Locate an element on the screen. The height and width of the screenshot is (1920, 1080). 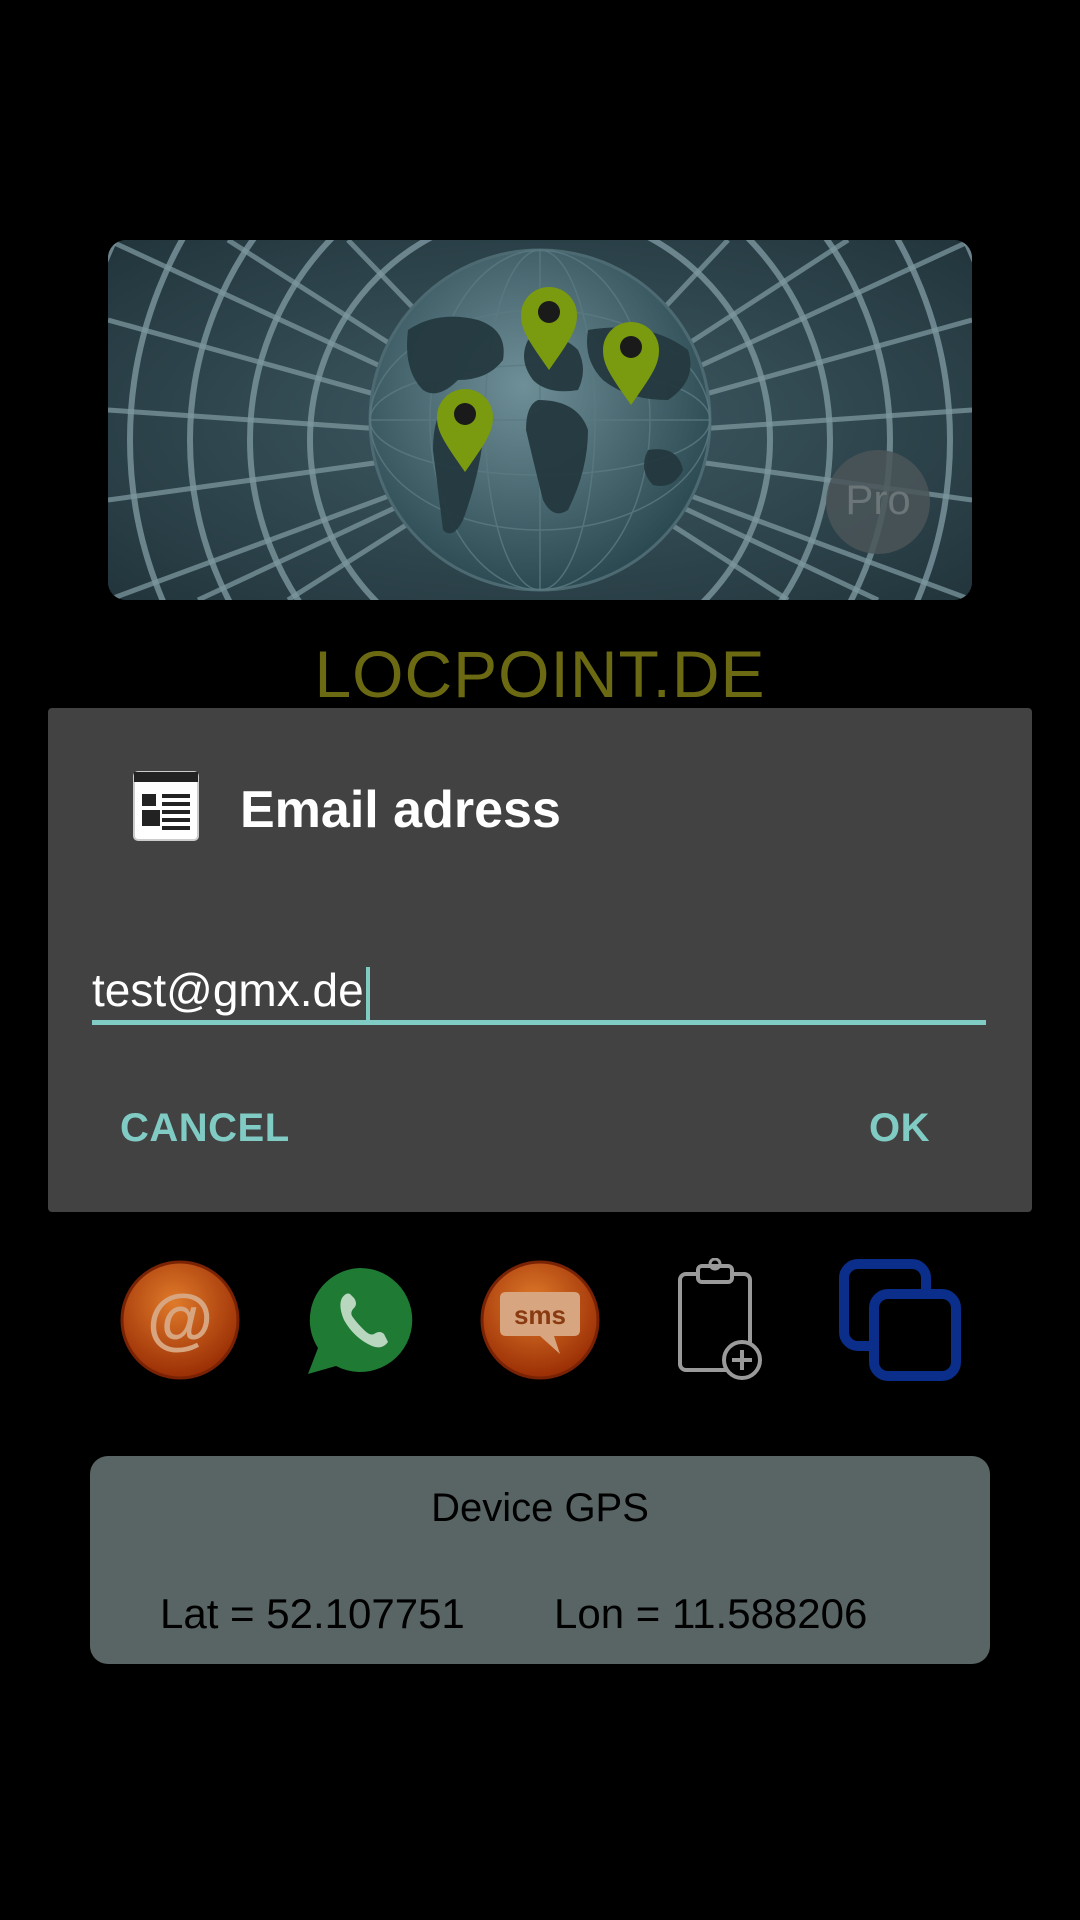
gps-title: Device GPS is located at coordinates (540, 1508).